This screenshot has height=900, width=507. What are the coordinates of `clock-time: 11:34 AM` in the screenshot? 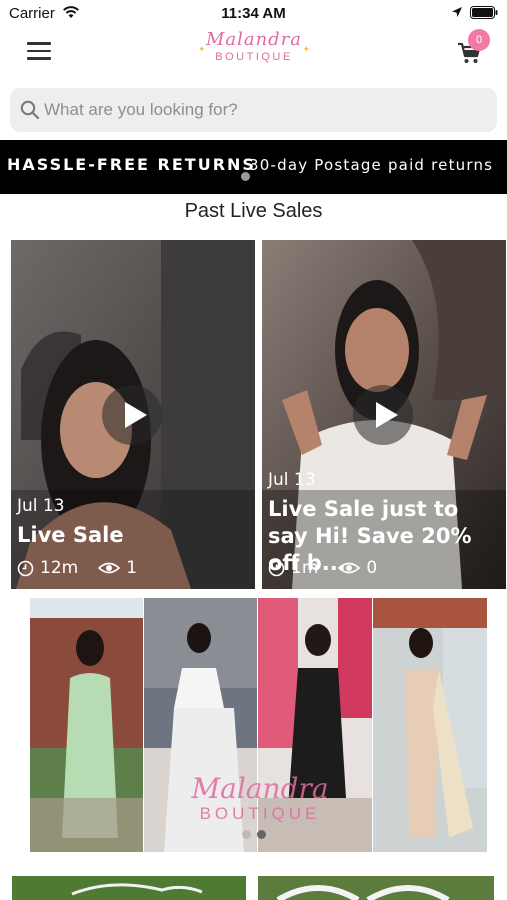 It's located at (253, 13).